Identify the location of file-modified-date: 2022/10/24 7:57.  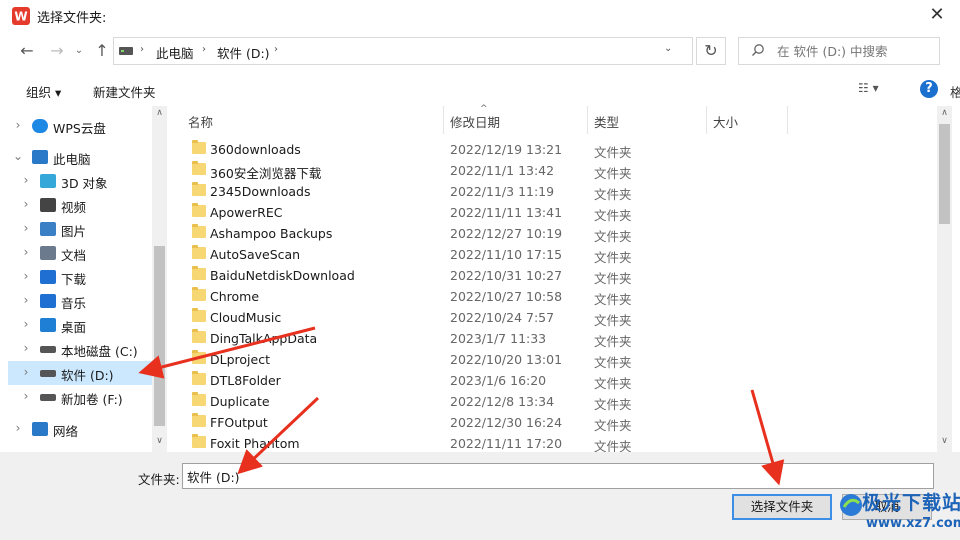
(502, 317).